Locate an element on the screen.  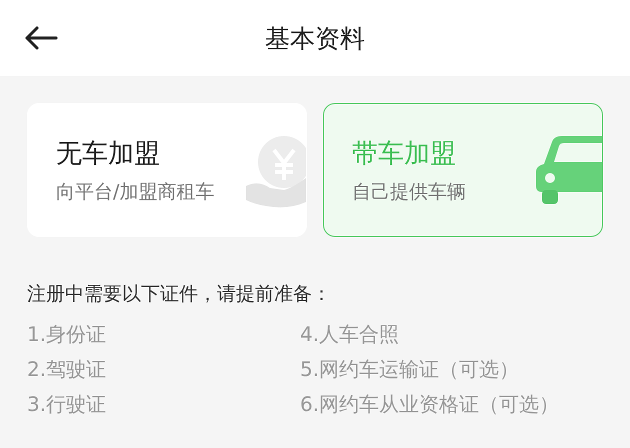
back-arrow-icon is located at coordinates (41, 38).